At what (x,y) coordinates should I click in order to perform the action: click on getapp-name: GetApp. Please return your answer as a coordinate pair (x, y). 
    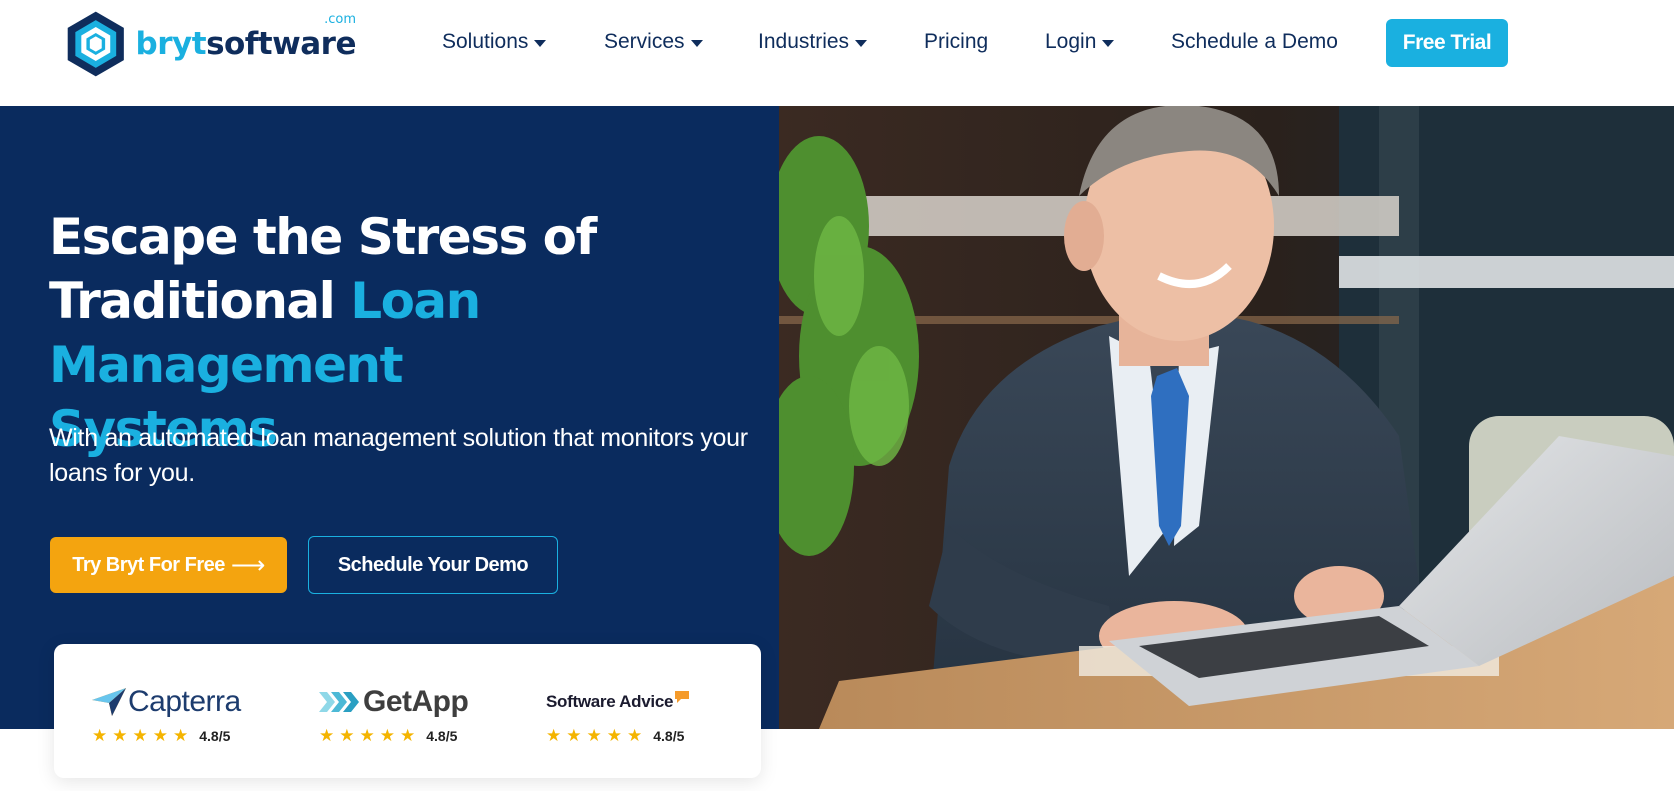
    Looking at the image, I should click on (416, 701).